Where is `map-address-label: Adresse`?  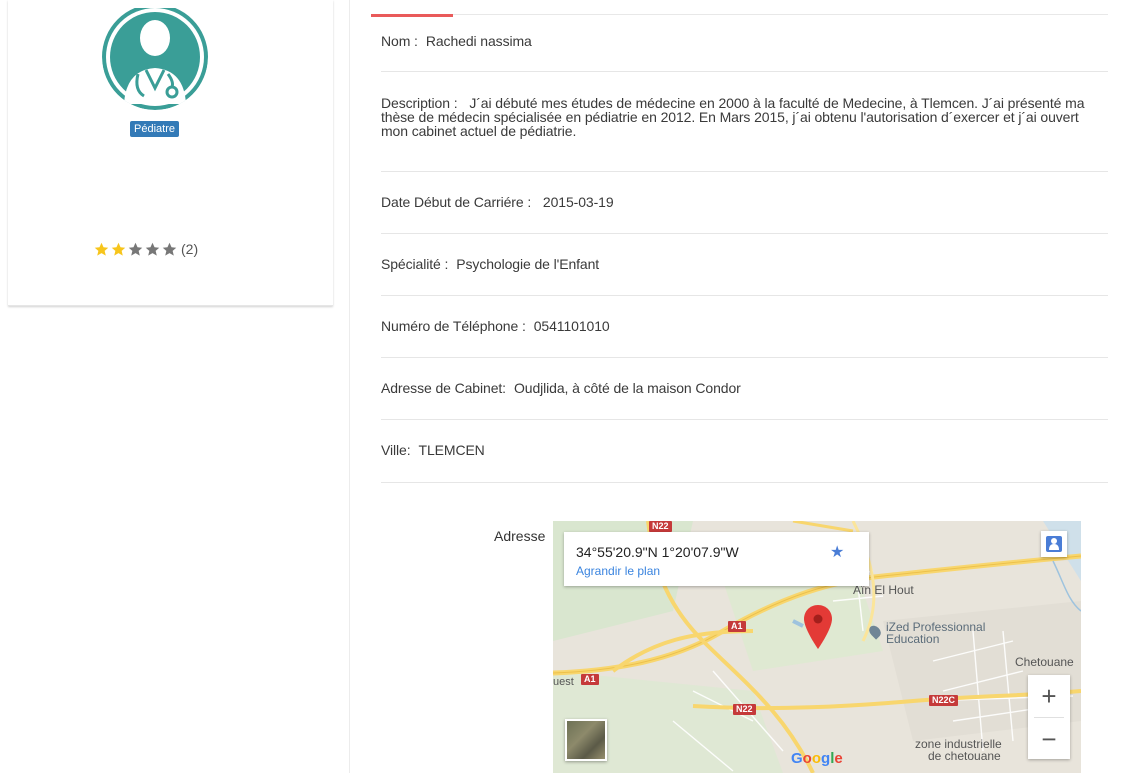
map-address-label: Adresse is located at coordinates (520, 536).